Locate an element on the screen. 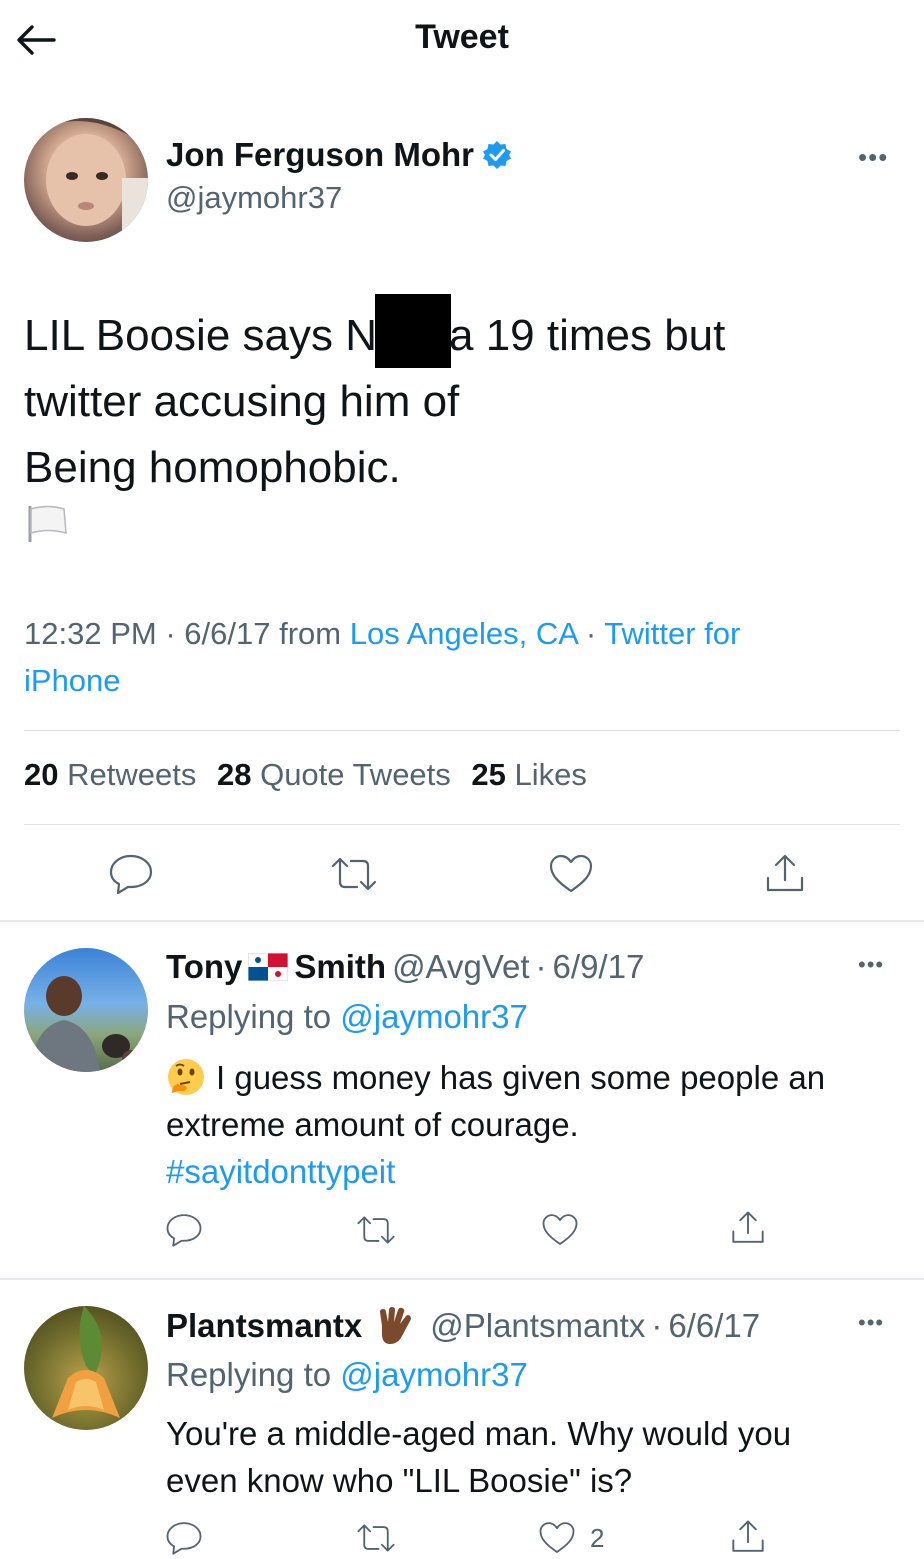 The width and height of the screenshot is (924, 1559). location-link: Los Angeles, CA is located at coordinates (464, 633).